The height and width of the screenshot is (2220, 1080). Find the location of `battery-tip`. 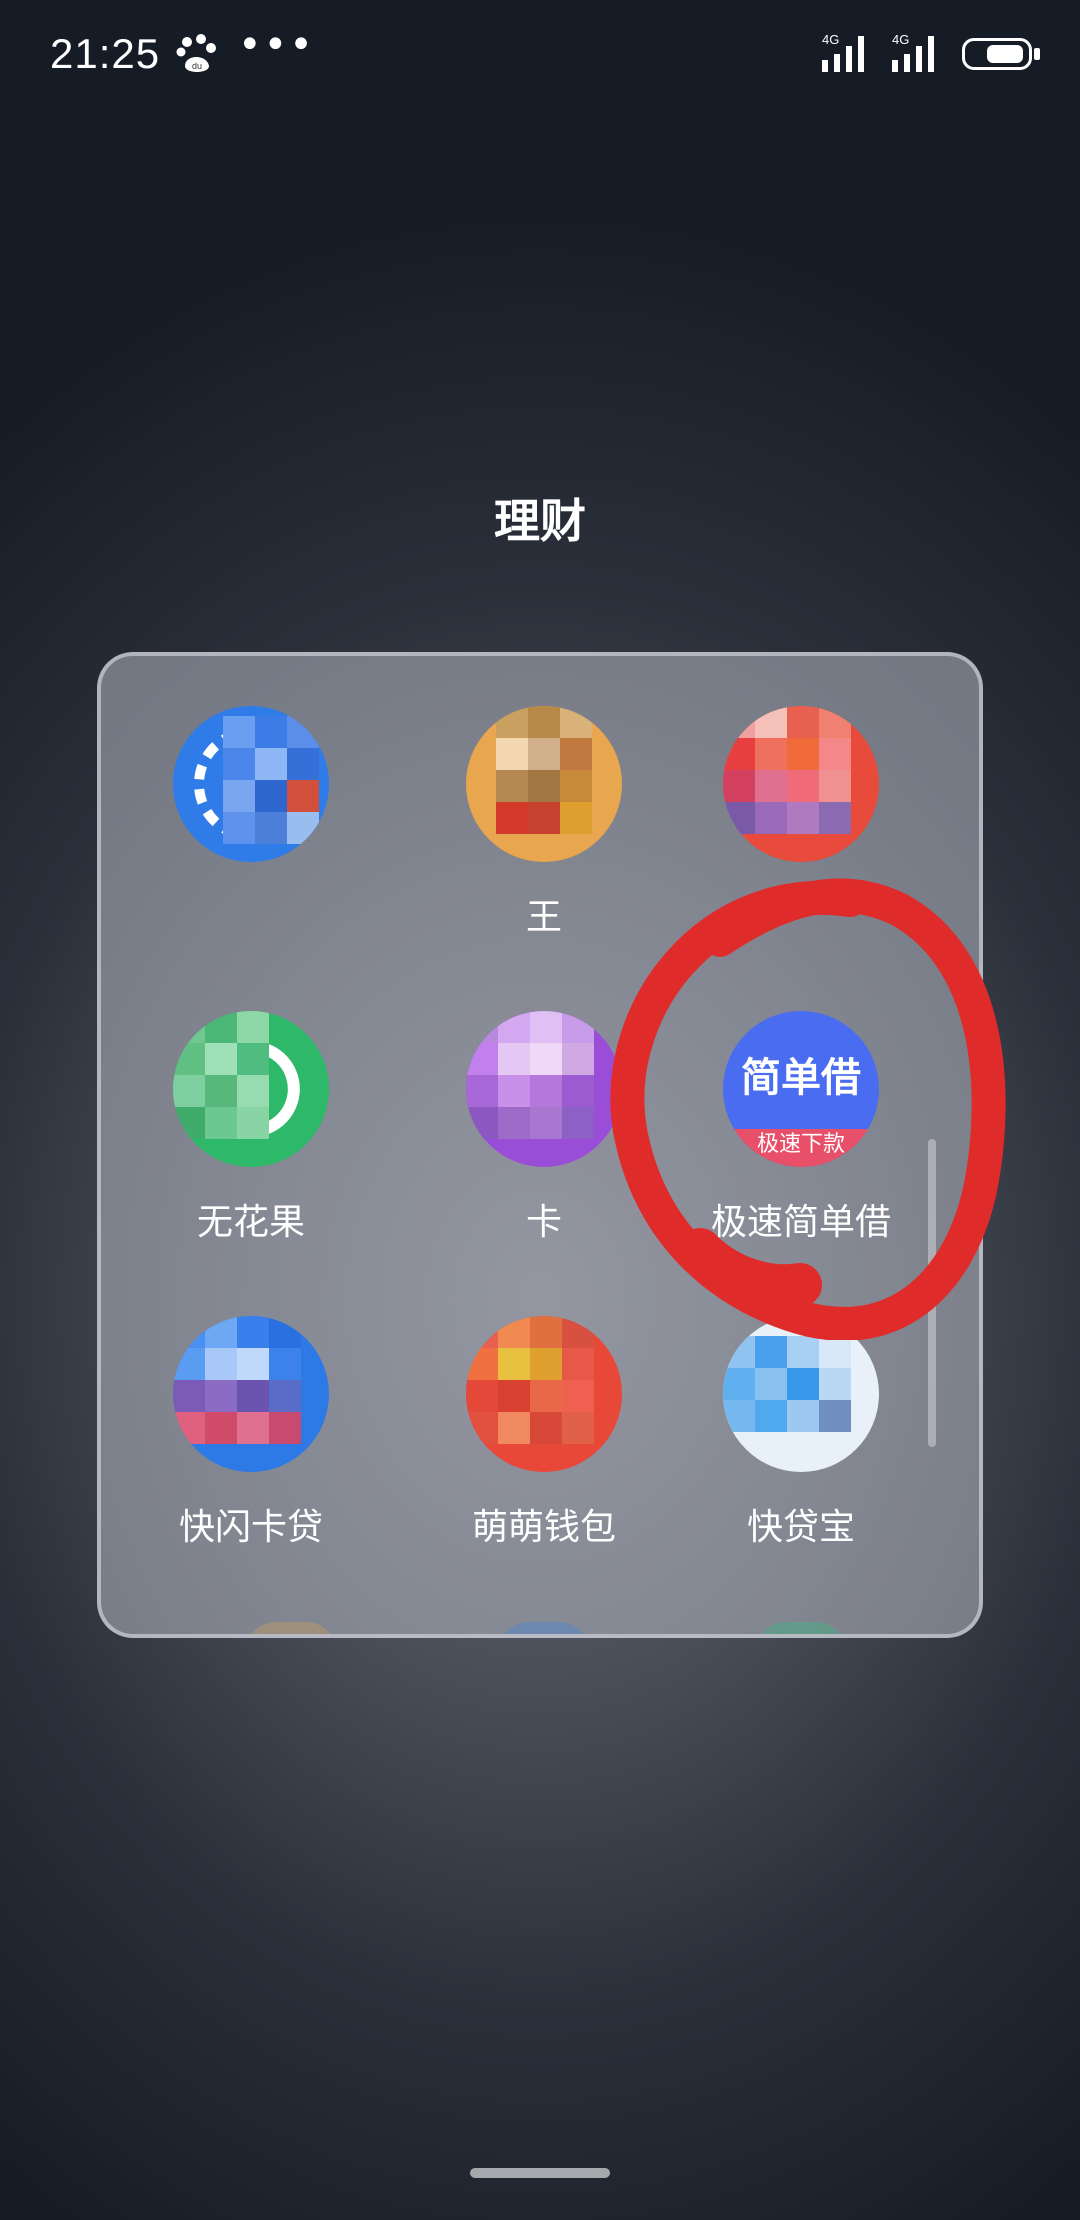

battery-tip is located at coordinates (1037, 54).